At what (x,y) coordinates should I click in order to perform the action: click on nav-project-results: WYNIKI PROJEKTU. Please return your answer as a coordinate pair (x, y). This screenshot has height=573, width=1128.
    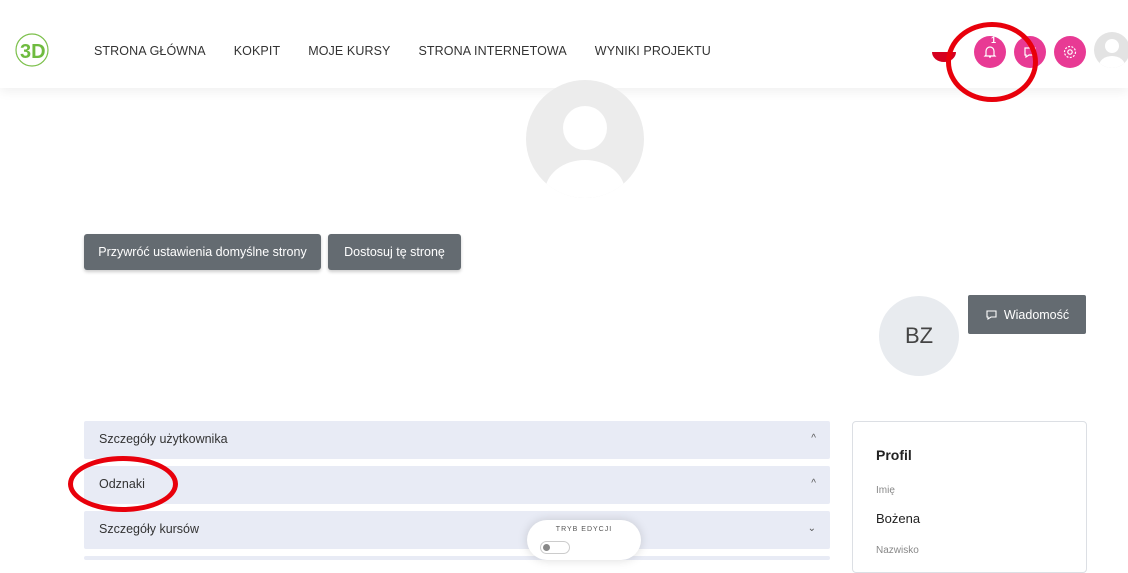
    Looking at the image, I should click on (653, 51).